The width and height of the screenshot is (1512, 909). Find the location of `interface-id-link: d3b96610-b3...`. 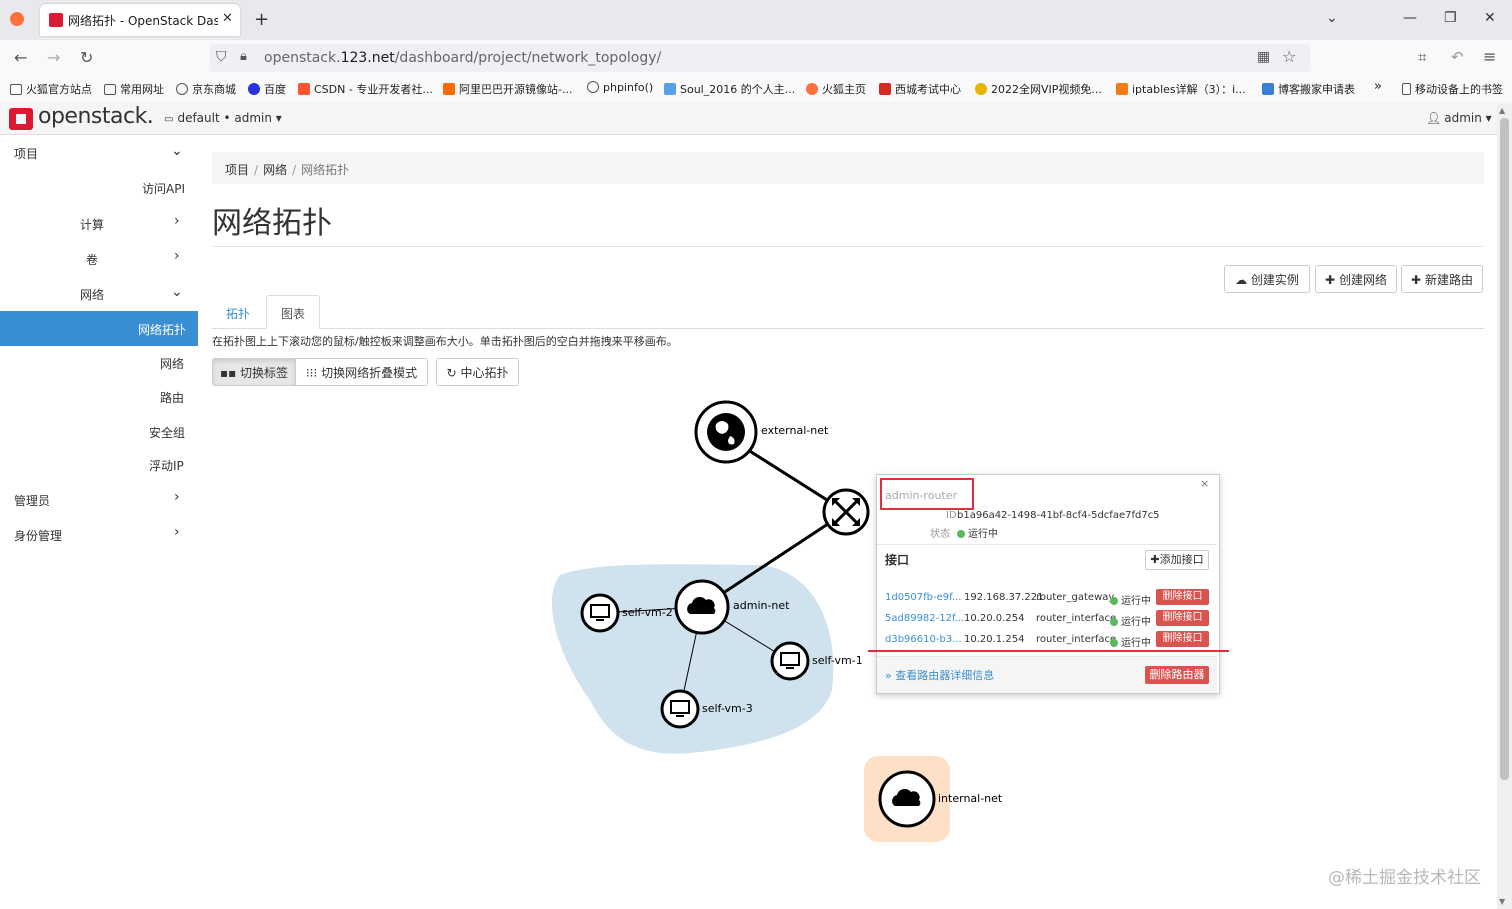

interface-id-link: d3b96610-b3... is located at coordinates (923, 639).